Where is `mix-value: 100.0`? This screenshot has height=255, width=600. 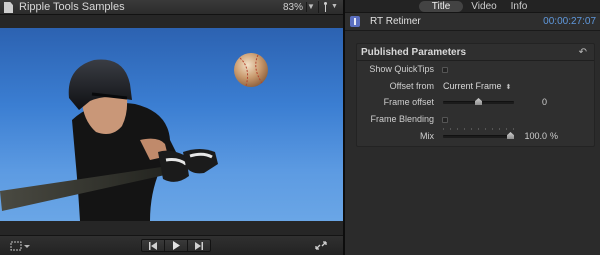
mix-value: 100.0 is located at coordinates (533, 136).